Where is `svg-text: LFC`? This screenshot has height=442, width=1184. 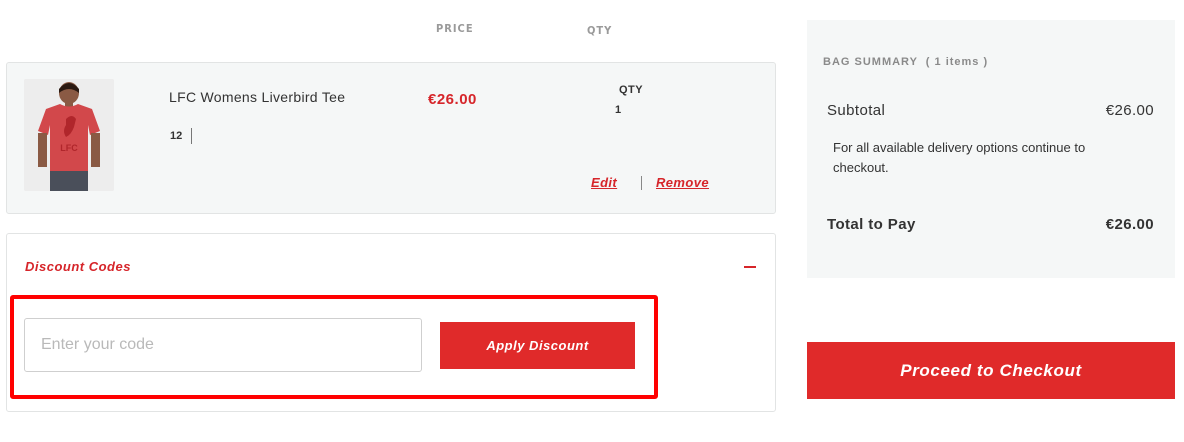
svg-text: LFC is located at coordinates (69, 148).